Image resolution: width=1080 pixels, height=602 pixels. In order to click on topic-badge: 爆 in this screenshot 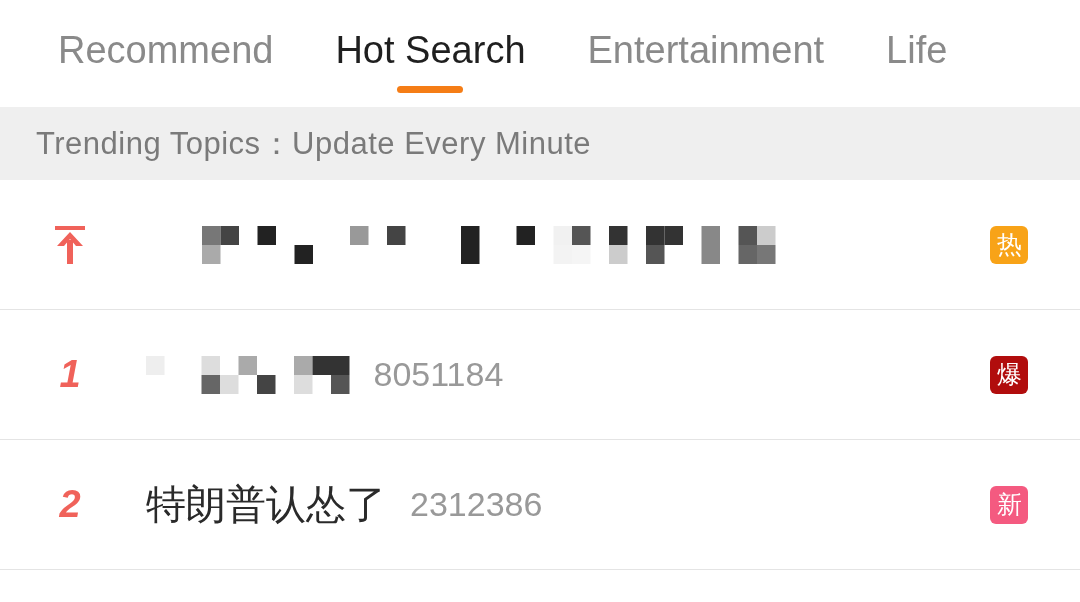, I will do `click(1009, 374)`.